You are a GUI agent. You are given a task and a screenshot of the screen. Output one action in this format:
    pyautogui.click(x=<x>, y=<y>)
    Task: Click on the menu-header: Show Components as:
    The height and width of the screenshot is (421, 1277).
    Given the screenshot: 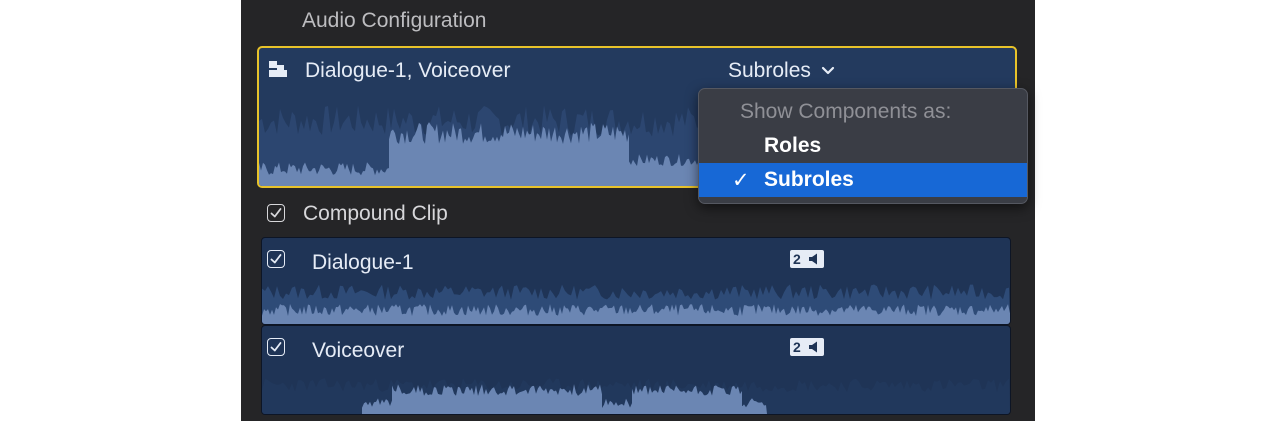 What is the action you would take?
    pyautogui.click(x=846, y=111)
    